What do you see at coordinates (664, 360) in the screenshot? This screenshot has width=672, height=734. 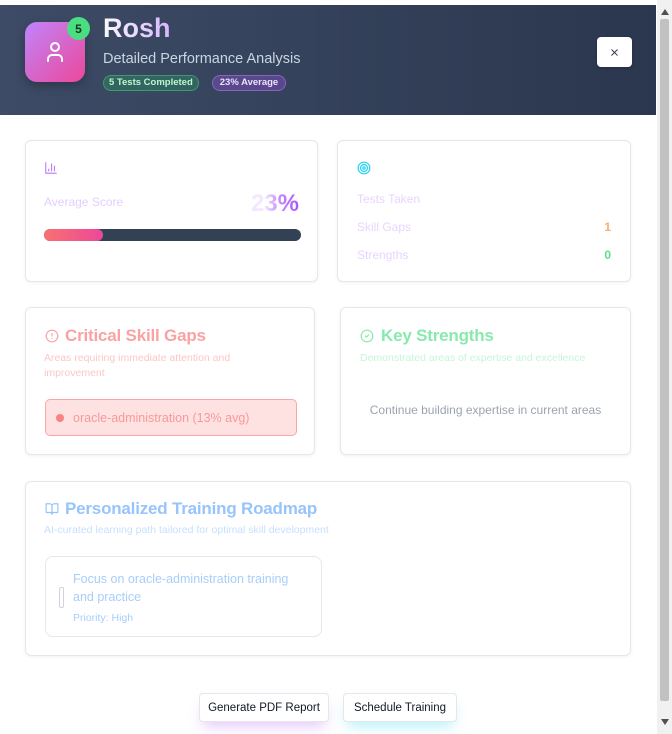 I see `scroll-thumb` at bounding box center [664, 360].